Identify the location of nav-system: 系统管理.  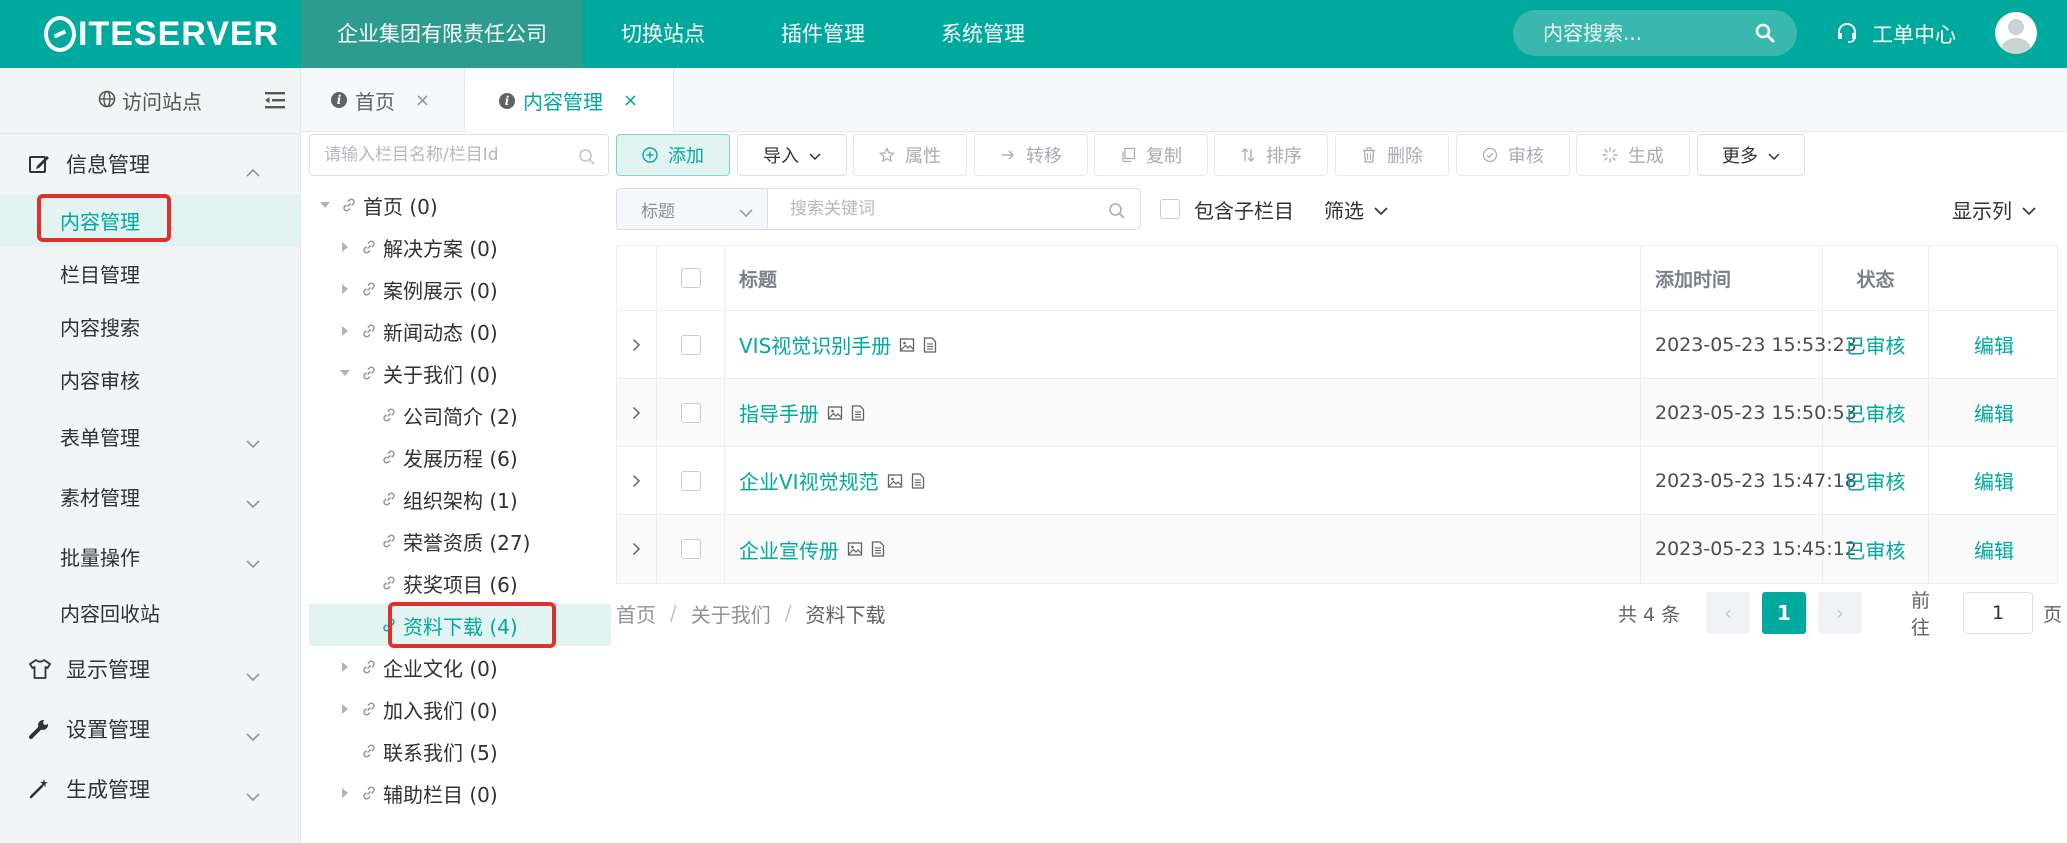
(983, 34).